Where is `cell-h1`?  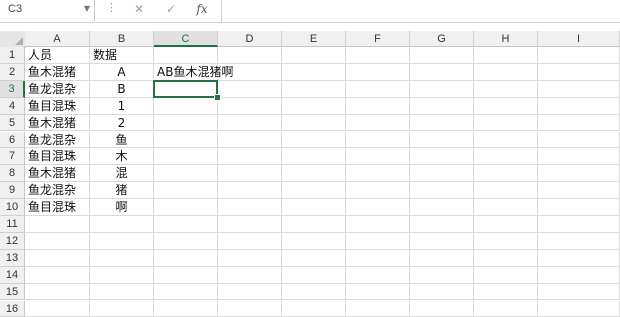 cell-h1 is located at coordinates (506, 55).